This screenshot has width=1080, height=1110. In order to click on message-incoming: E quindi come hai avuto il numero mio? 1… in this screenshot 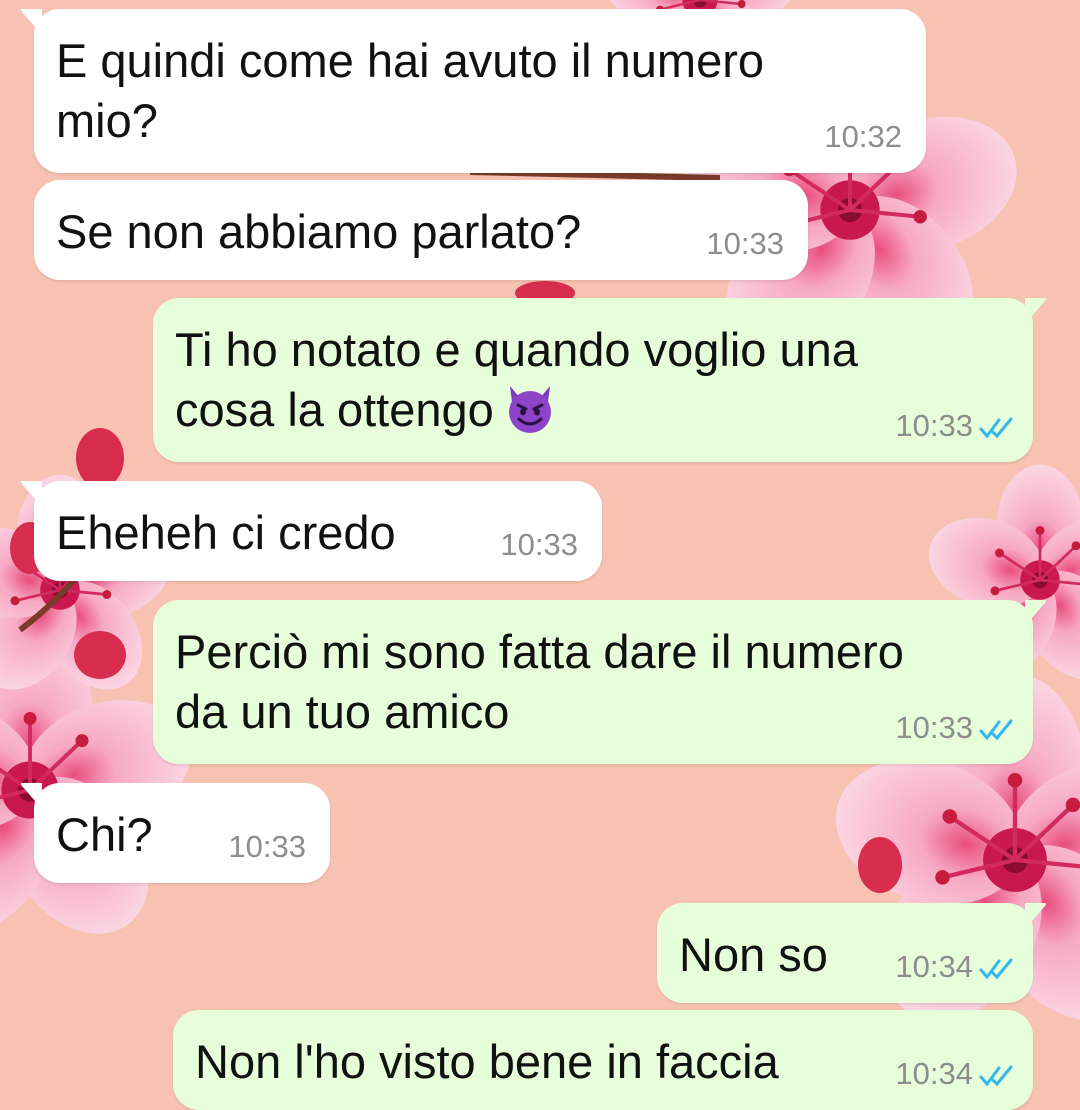, I will do `click(473, 91)`.